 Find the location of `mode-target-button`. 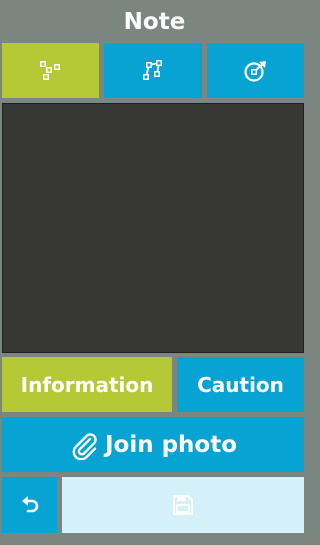

mode-target-button is located at coordinates (255, 70).